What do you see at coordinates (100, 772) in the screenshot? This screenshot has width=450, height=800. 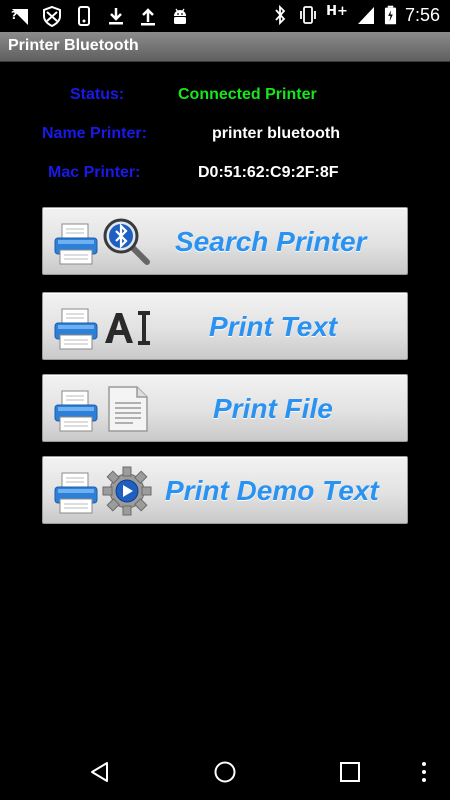 I see `back-icon` at bounding box center [100, 772].